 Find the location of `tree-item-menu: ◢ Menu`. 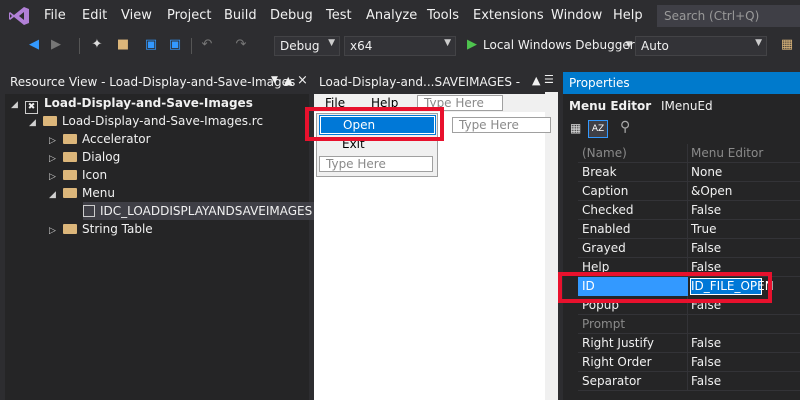

tree-item-menu: ◢ Menu is located at coordinates (82, 193).